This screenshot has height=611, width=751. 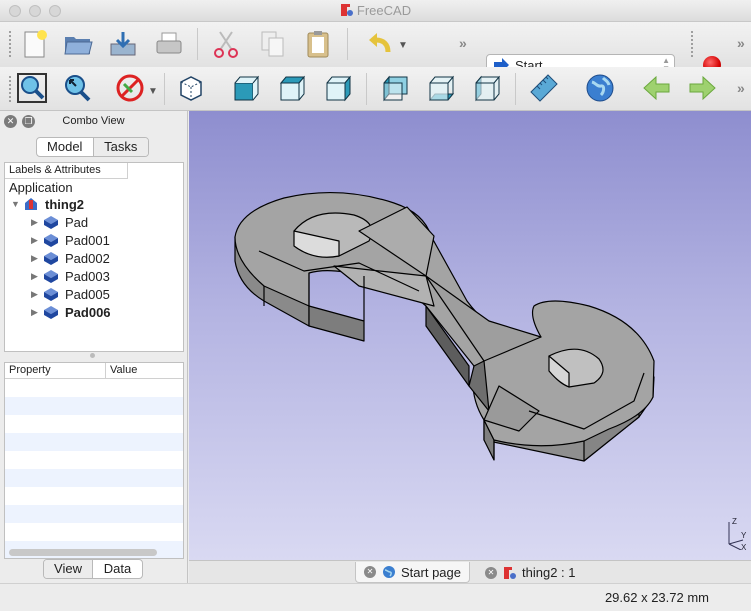 I want to click on horizontal-scrollbar, so click(x=83, y=552).